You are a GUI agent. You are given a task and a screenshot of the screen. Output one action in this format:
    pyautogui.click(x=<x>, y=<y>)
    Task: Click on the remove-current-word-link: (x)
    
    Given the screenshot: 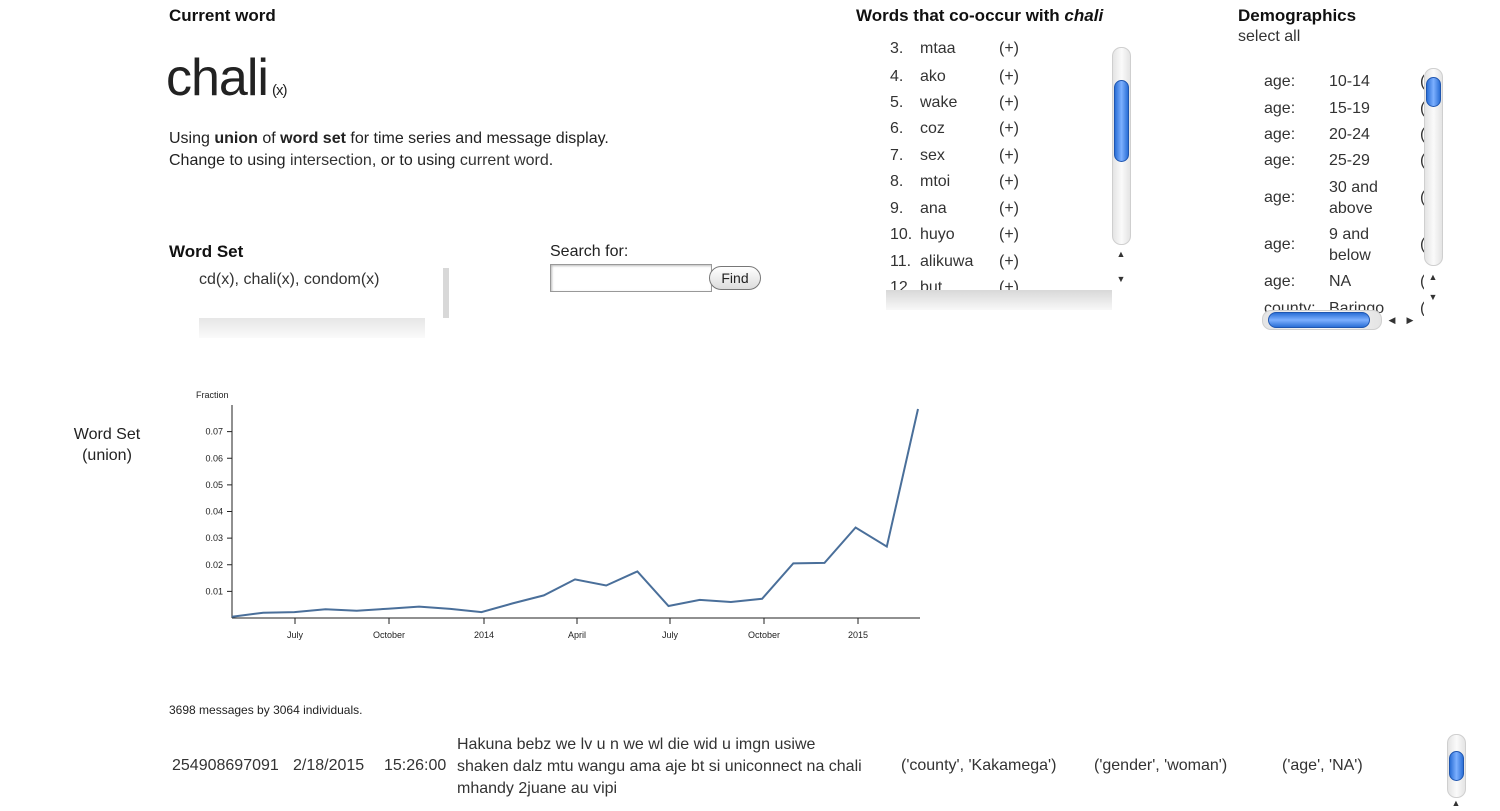 What is the action you would take?
    pyautogui.click(x=279, y=90)
    